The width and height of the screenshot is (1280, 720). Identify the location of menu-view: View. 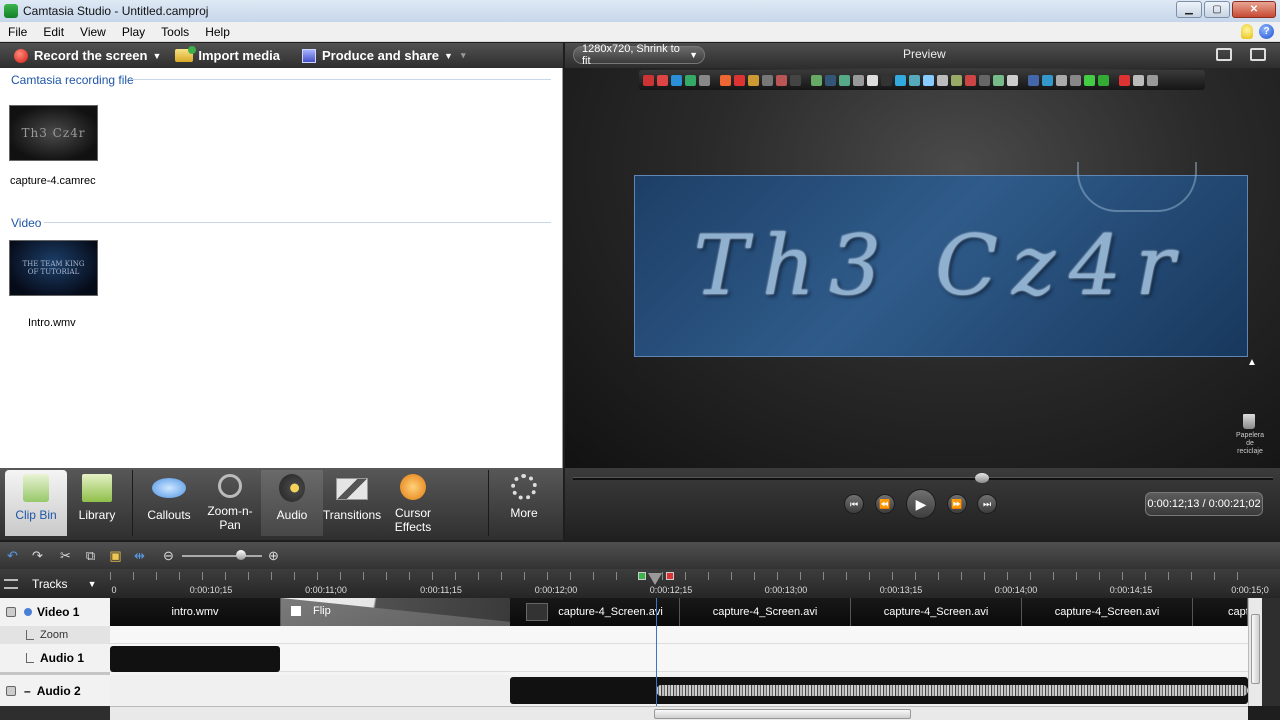
(93, 32).